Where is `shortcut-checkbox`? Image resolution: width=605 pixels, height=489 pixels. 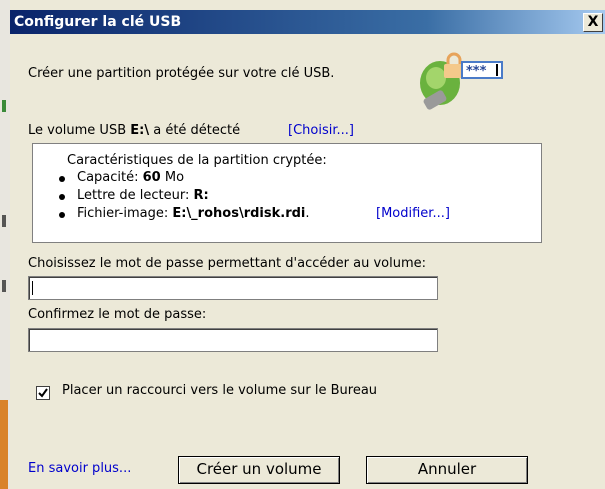 shortcut-checkbox is located at coordinates (43, 393).